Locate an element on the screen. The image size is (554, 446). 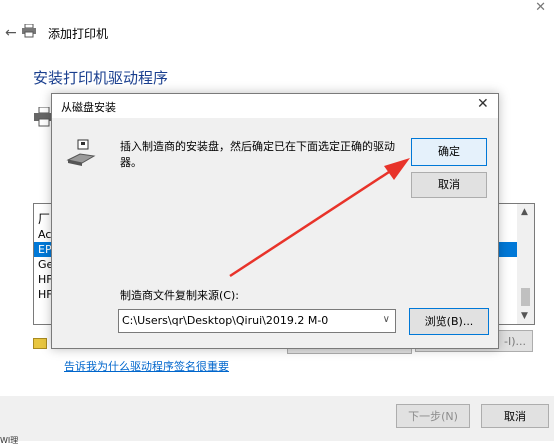
disk-drive-icon is located at coordinates (81, 152).